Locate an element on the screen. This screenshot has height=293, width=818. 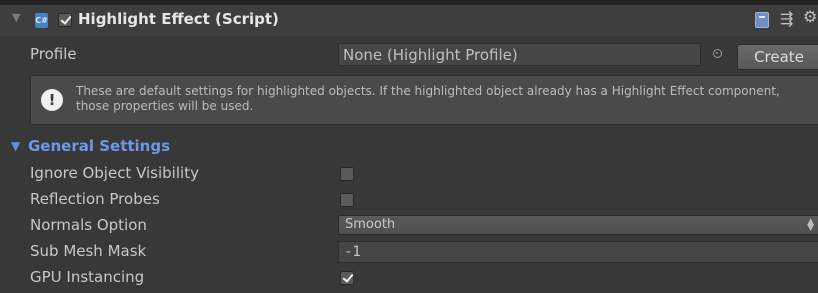
component-title: Highlight Effect (Script) is located at coordinates (178, 19).